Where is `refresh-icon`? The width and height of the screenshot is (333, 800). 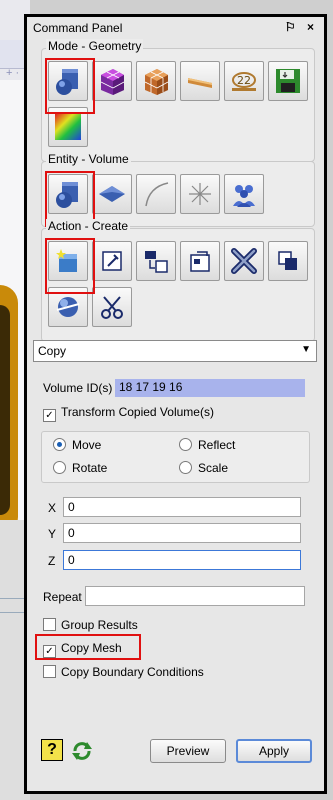 refresh-icon is located at coordinates (82, 751).